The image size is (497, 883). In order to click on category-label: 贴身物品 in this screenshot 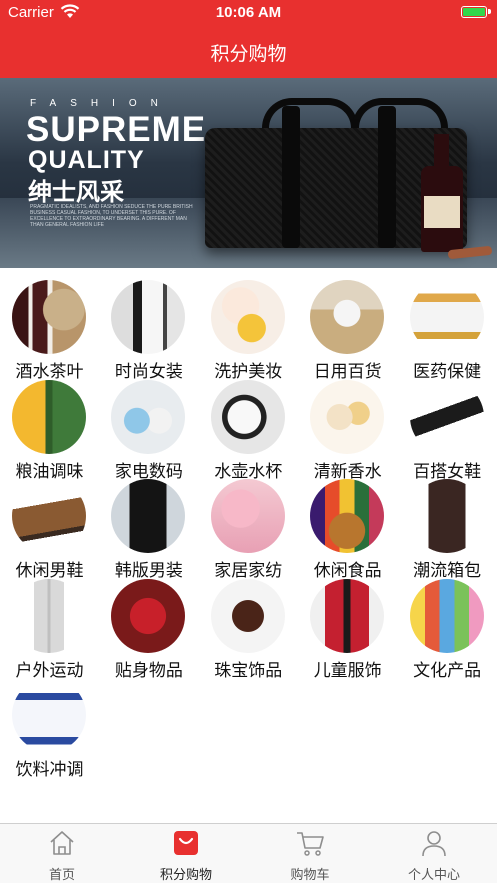, I will do `click(148, 670)`.